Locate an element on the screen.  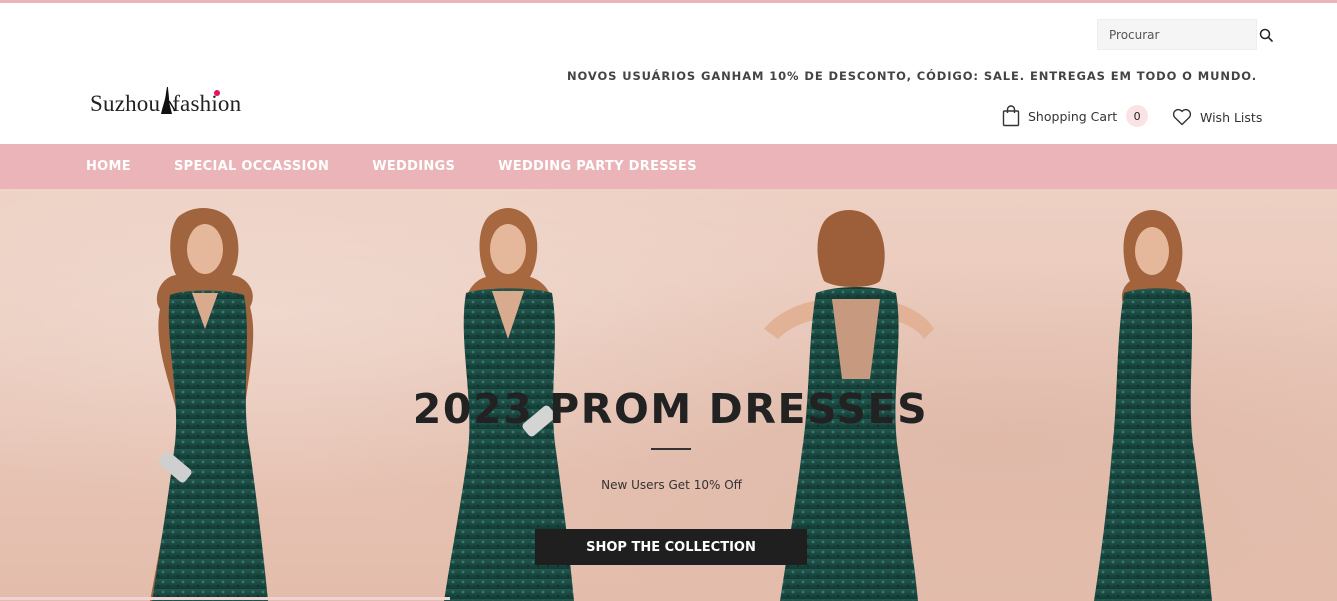
wish-lists-label: Wish Lists is located at coordinates (1231, 117).